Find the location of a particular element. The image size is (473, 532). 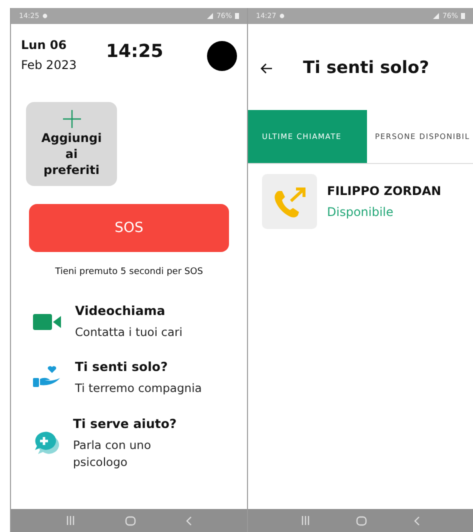

menu-item-title: Ti serve aiuto? is located at coordinates (140, 423).